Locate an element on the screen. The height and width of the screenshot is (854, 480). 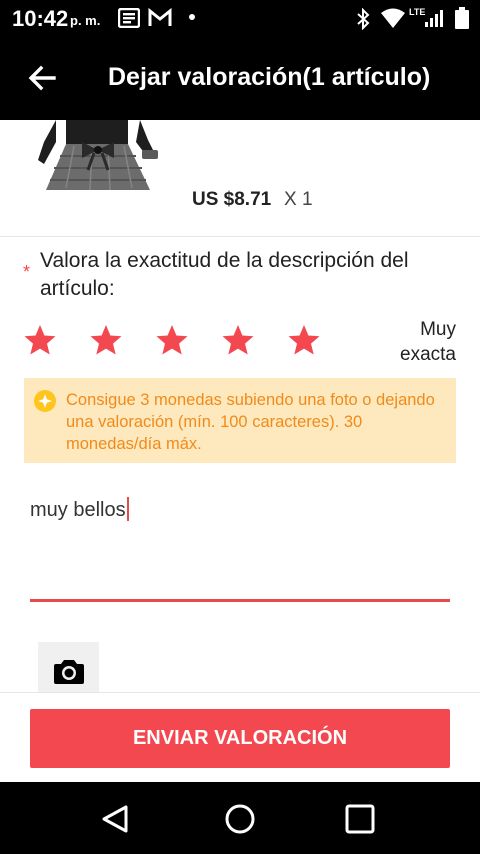
product-quantity: X 1 is located at coordinates (298, 199).